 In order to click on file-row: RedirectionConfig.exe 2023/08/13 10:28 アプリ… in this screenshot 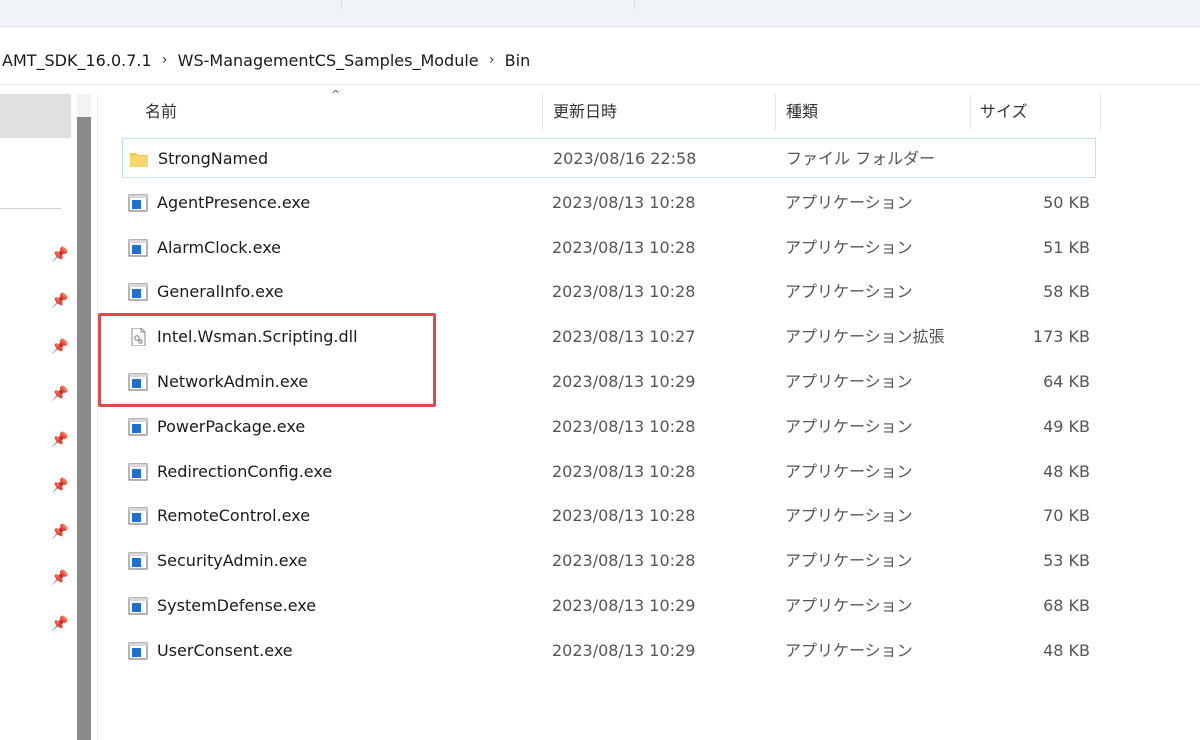, I will do `click(609, 472)`.